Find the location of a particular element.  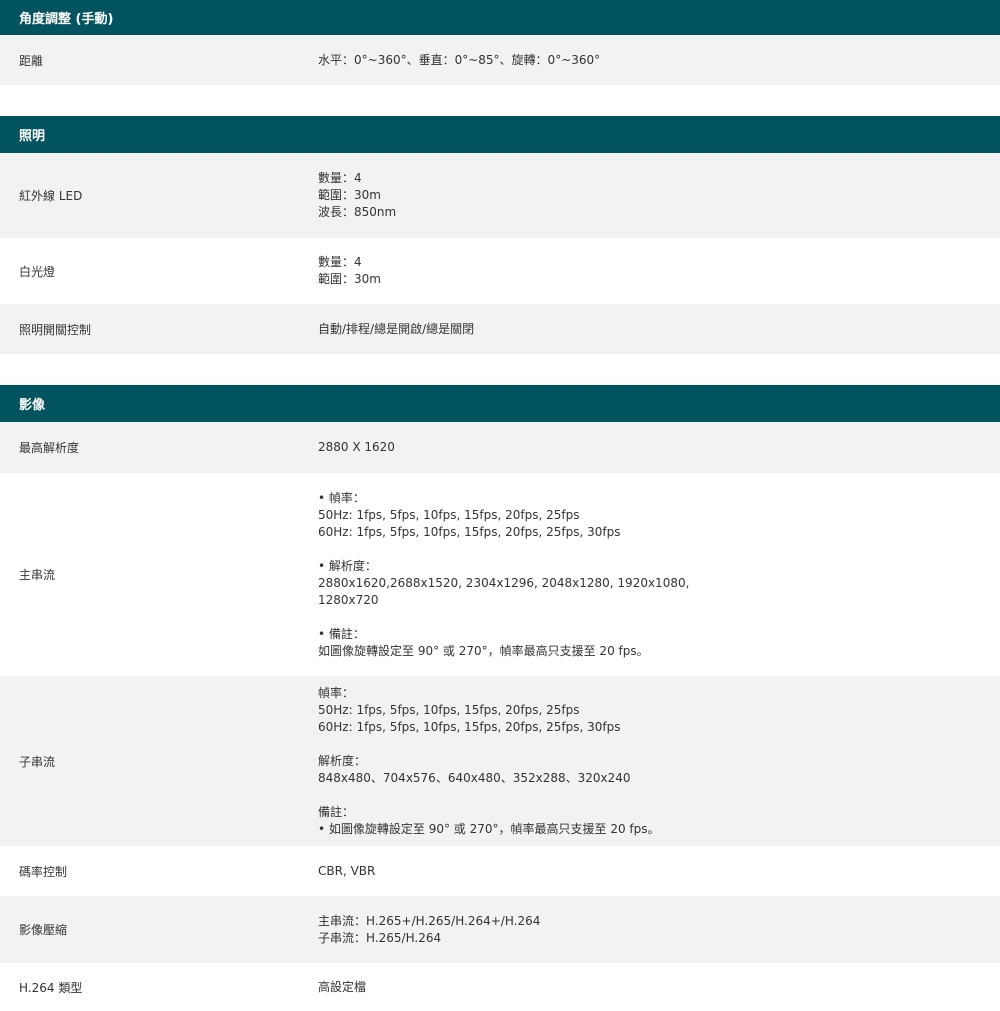

section-header-angle: 角度調整 (手動) is located at coordinates (500, 17).